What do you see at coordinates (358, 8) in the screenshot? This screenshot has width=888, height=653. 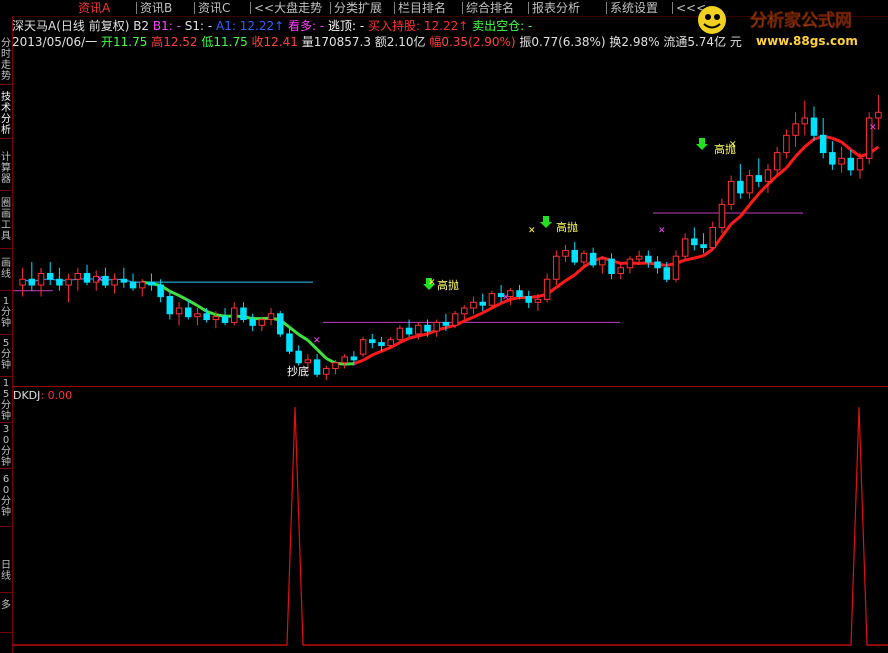 I see `tab-5: 分类扩展` at bounding box center [358, 8].